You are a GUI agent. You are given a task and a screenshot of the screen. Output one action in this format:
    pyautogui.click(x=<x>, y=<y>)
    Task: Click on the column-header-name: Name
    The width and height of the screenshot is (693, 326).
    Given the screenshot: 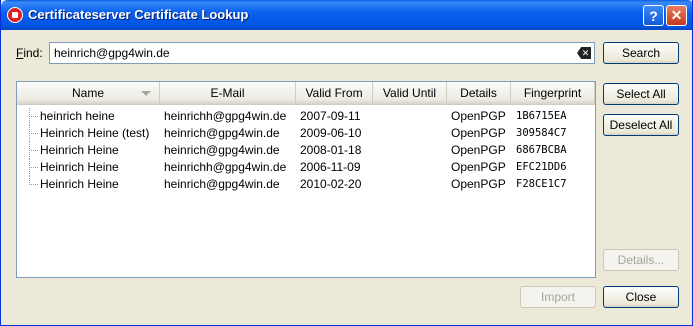 What is the action you would take?
    pyautogui.click(x=88, y=93)
    